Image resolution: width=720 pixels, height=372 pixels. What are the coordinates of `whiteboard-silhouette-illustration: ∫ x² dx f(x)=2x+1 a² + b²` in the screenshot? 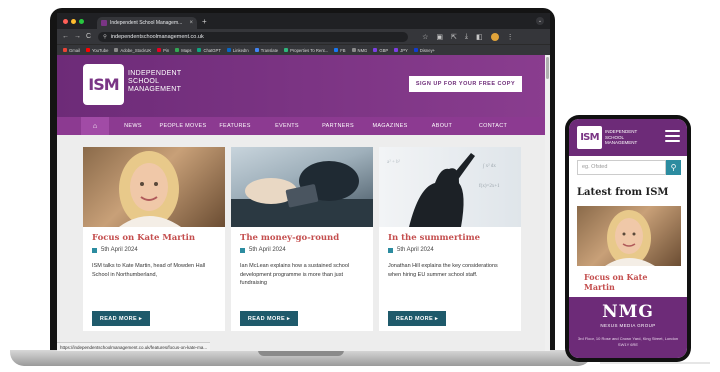 It's located at (443, 190).